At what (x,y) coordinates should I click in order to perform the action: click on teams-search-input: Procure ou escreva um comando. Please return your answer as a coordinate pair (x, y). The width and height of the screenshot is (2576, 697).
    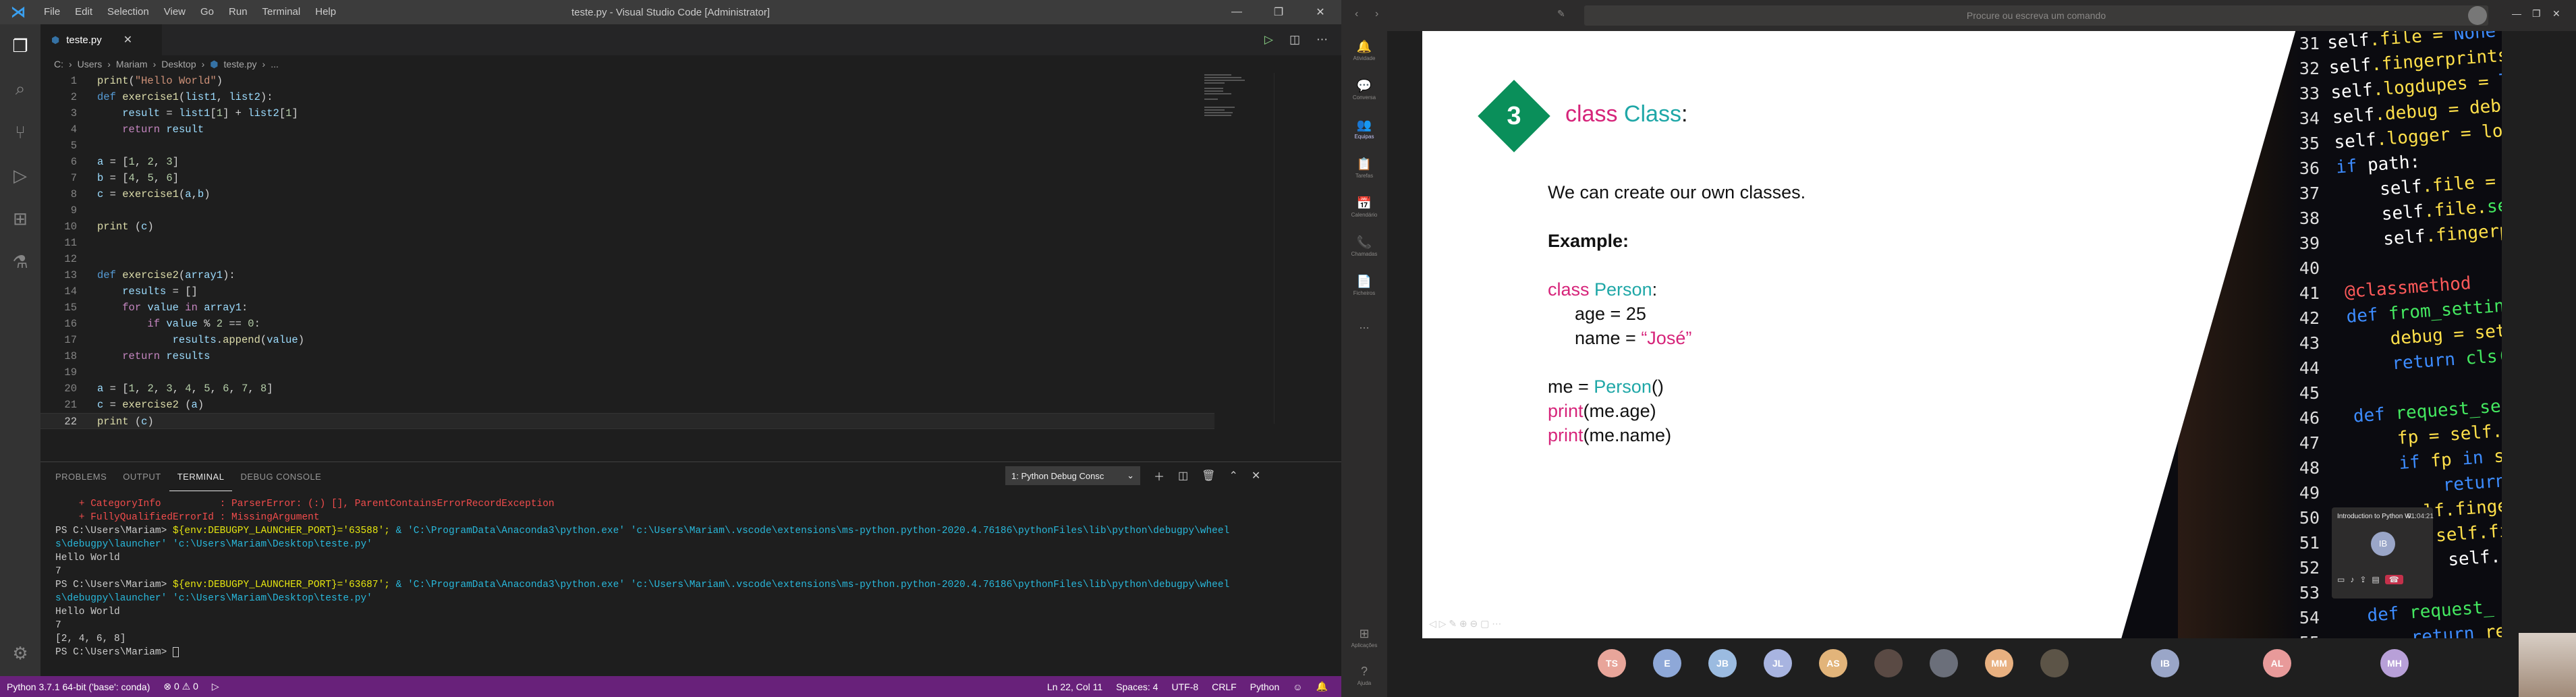
    Looking at the image, I should click on (2036, 15).